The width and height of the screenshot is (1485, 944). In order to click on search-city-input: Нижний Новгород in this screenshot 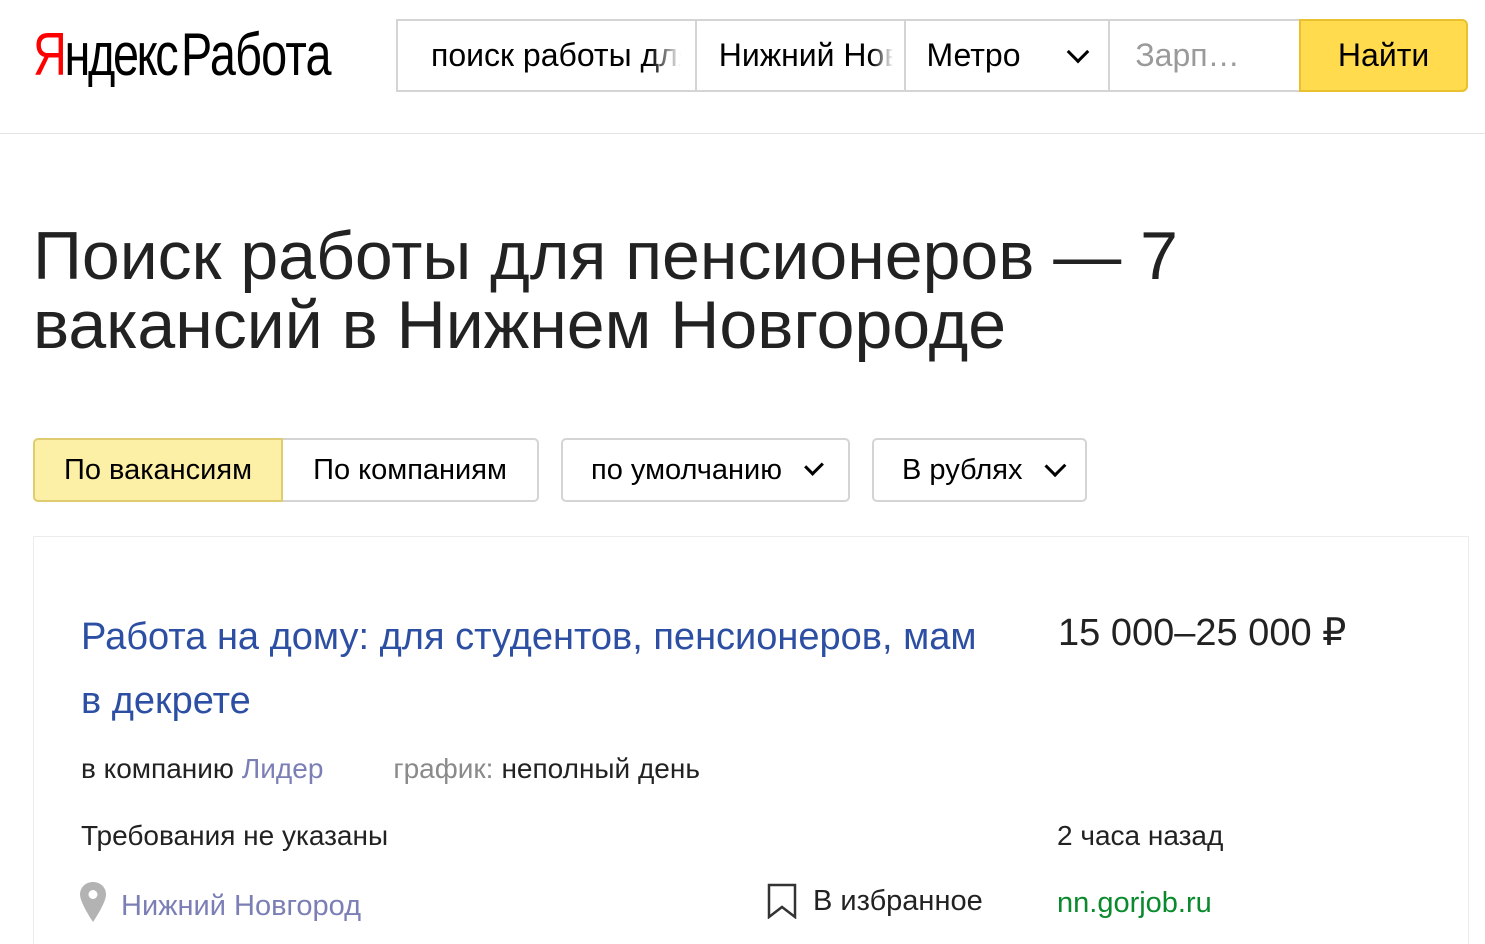, I will do `click(799, 55)`.